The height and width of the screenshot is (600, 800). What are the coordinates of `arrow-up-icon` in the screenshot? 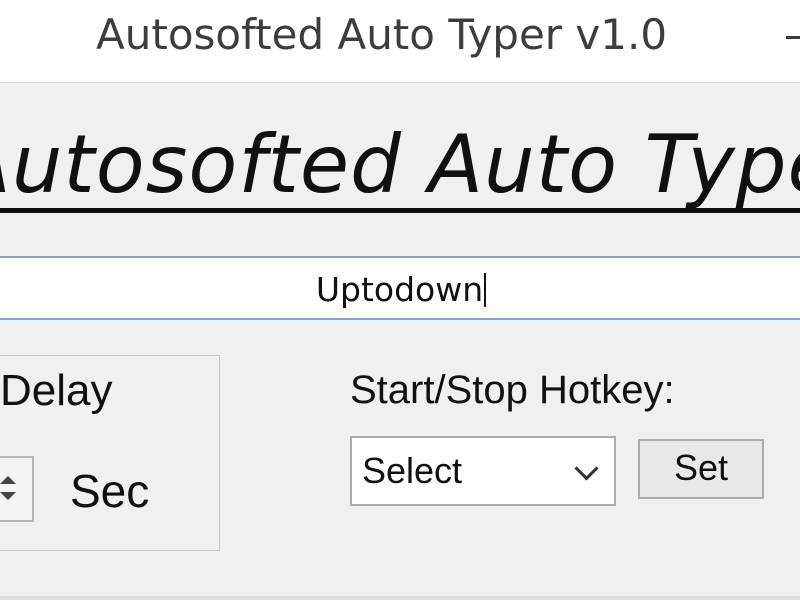 It's located at (8, 480).